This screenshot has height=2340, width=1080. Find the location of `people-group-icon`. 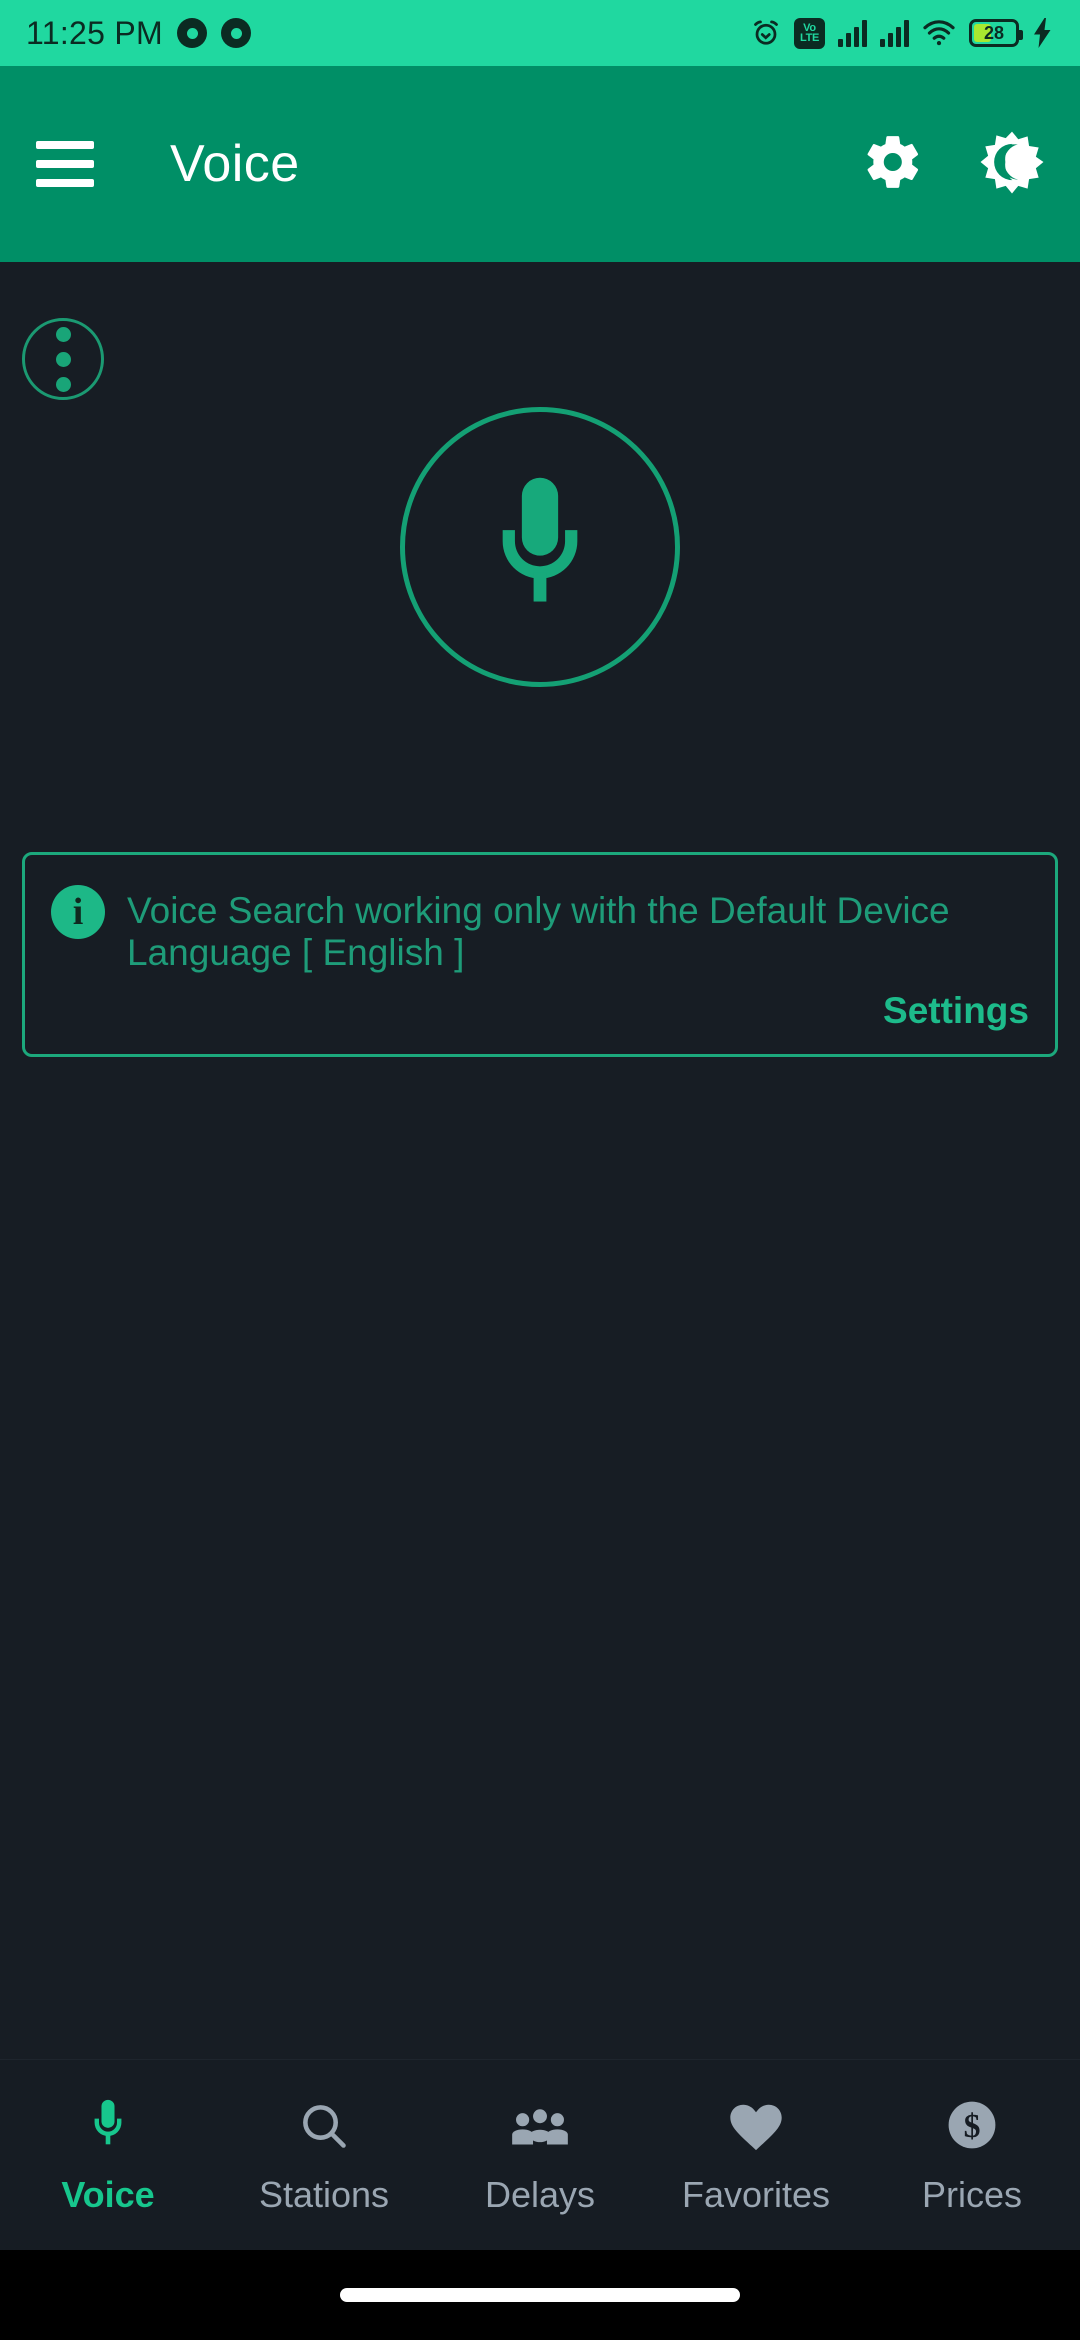

people-group-icon is located at coordinates (540, 2123).